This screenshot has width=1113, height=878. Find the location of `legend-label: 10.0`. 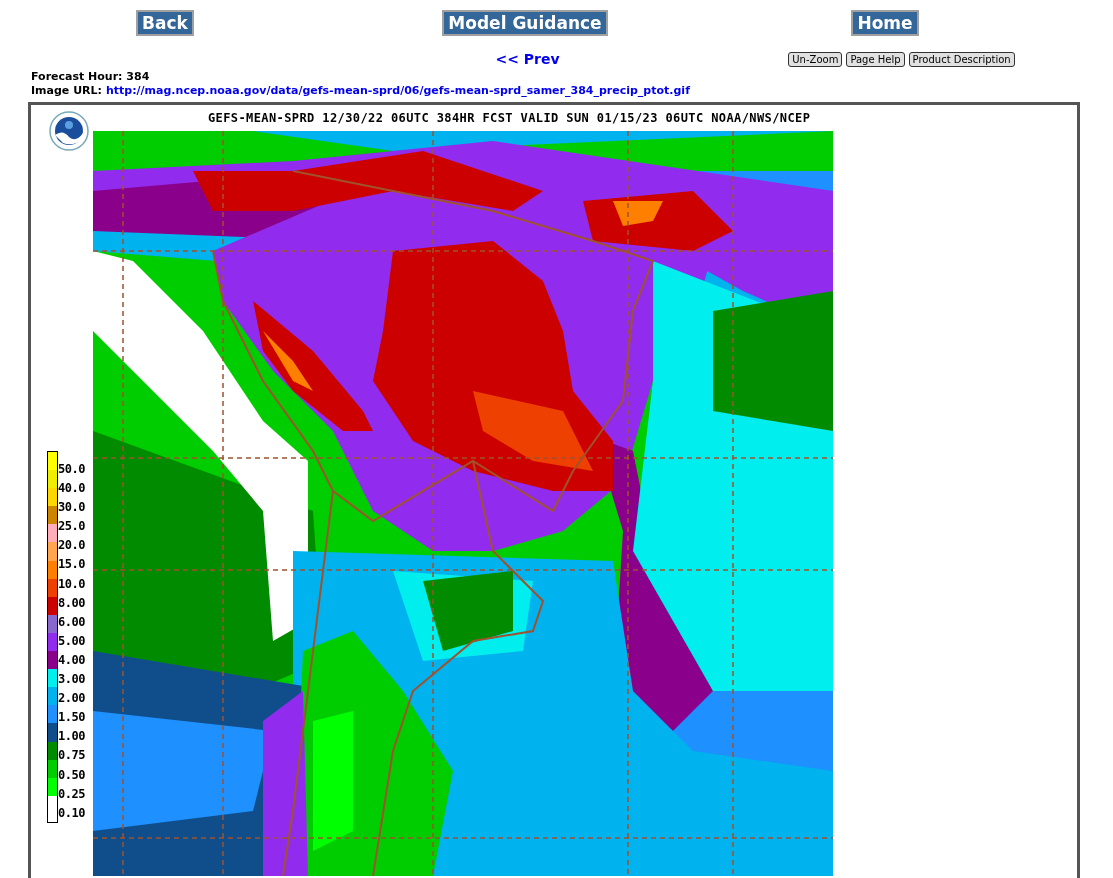

legend-label: 10.0 is located at coordinates (71, 584).